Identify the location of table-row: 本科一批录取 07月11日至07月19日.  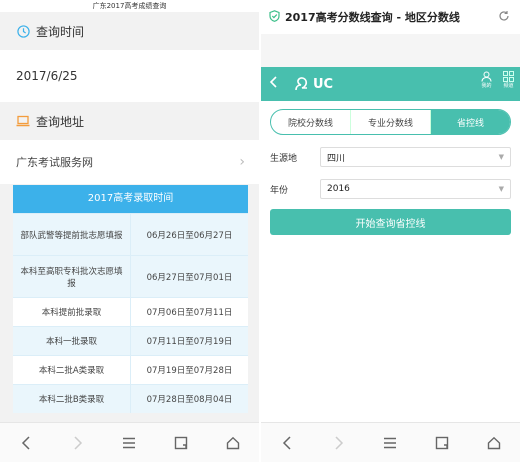
(130, 340).